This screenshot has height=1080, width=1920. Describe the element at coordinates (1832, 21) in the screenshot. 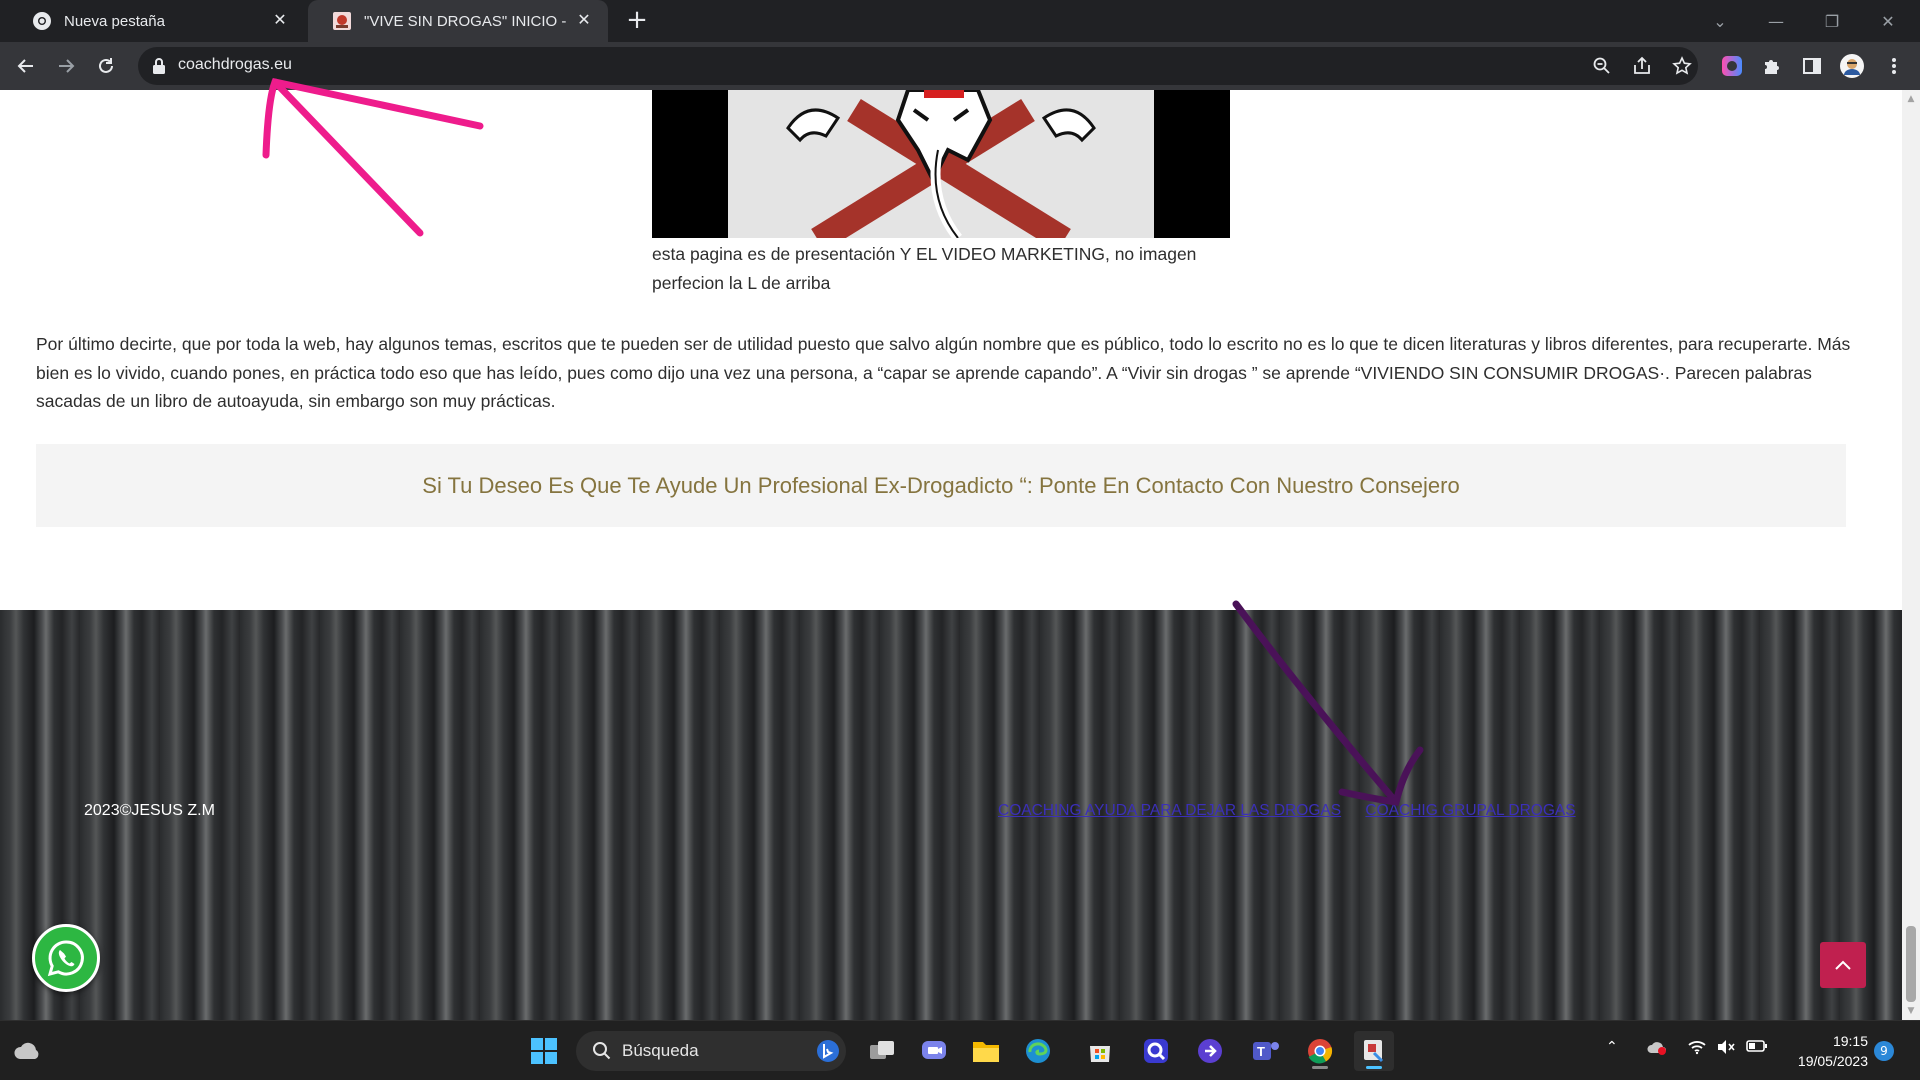

I see `restore-icon: ❐` at that location.